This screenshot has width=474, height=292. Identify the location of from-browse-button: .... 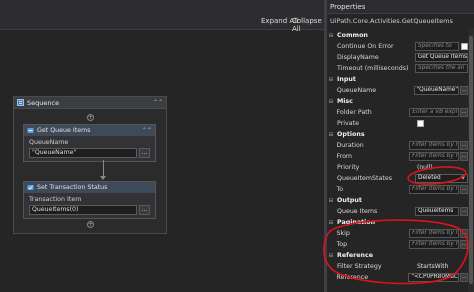
(464, 156).